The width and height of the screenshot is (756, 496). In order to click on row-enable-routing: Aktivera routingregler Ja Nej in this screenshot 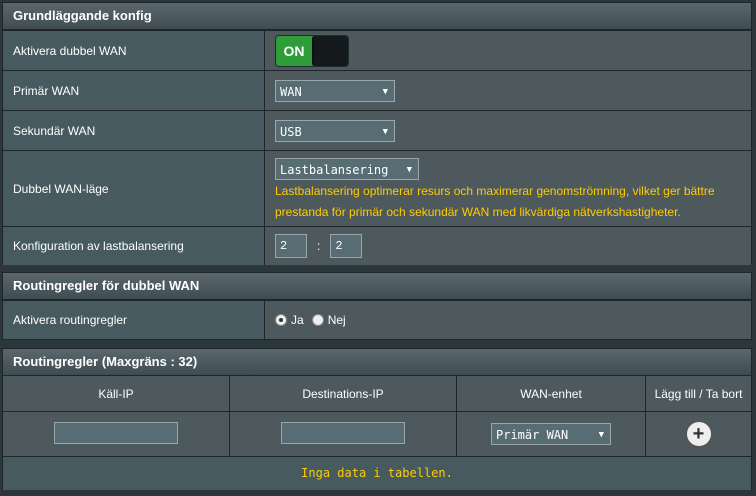, I will do `click(377, 319)`.